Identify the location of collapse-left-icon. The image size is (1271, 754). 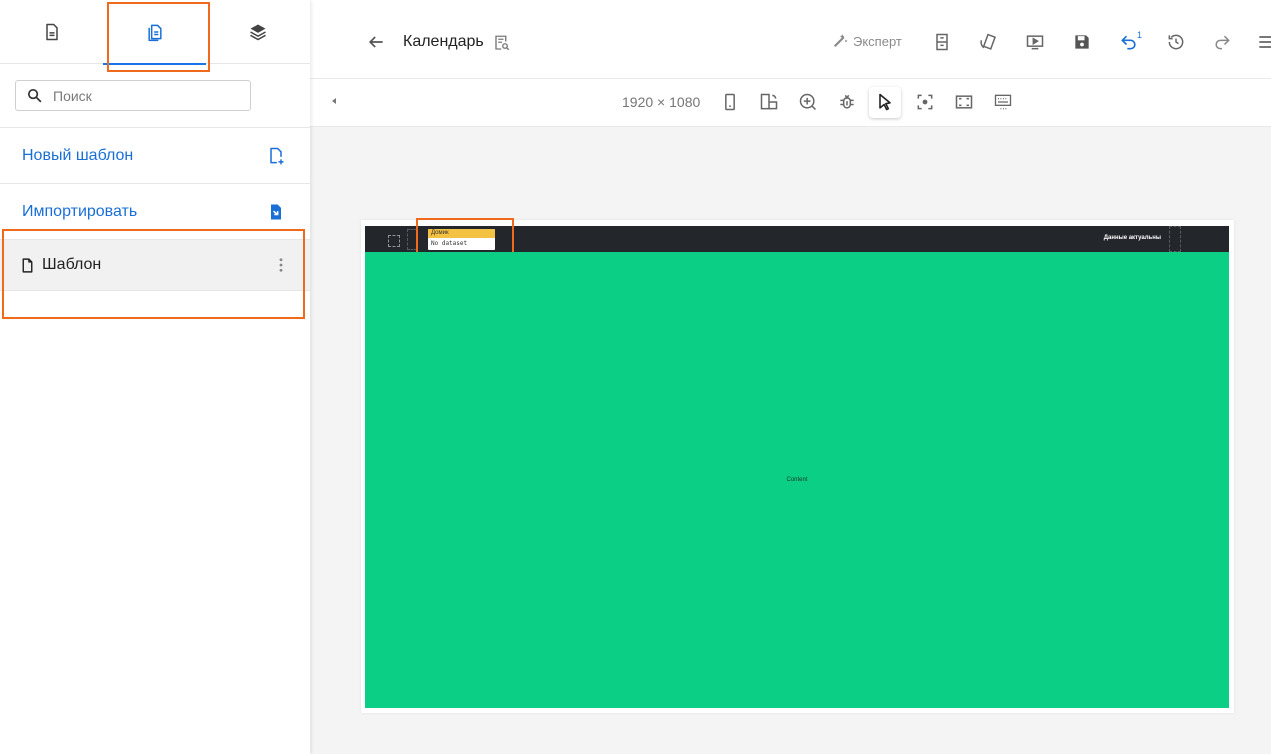
(334, 101).